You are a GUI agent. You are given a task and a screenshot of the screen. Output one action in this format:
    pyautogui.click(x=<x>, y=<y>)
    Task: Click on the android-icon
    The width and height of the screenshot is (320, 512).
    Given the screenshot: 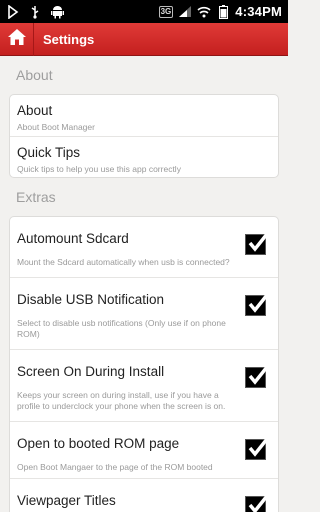 What is the action you would take?
    pyautogui.click(x=57, y=12)
    